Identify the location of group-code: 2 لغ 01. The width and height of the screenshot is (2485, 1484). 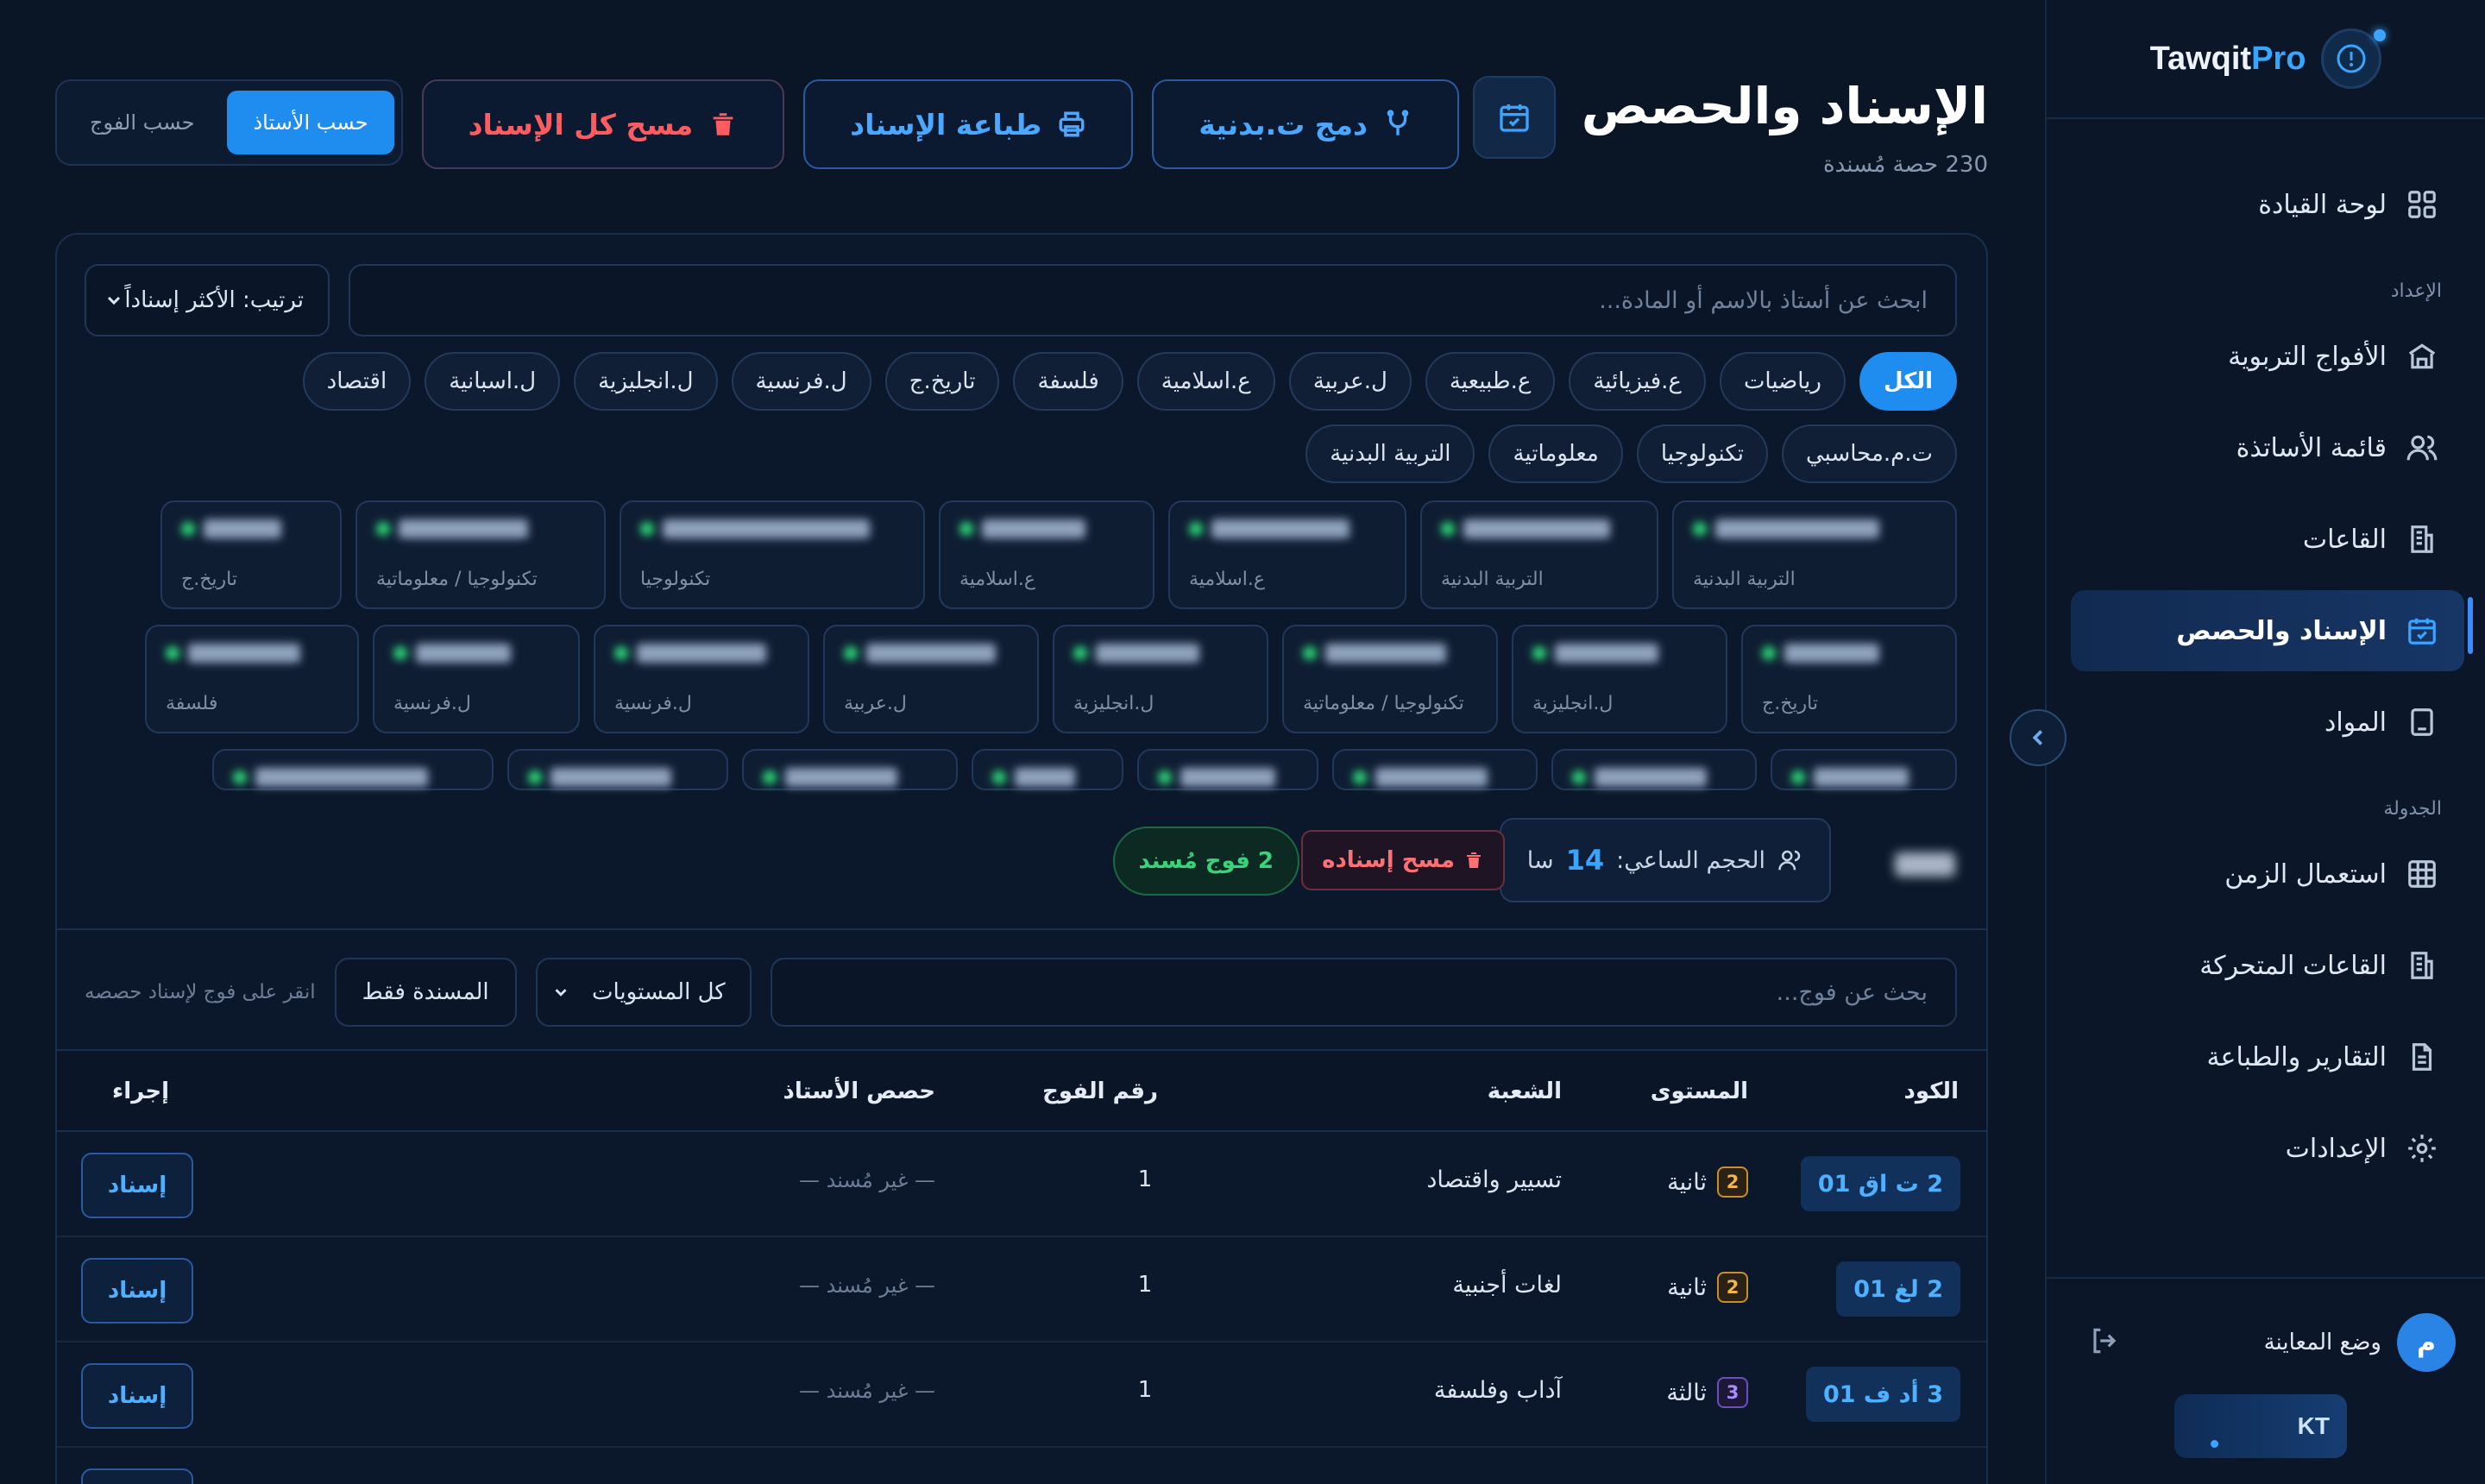
(1898, 1289).